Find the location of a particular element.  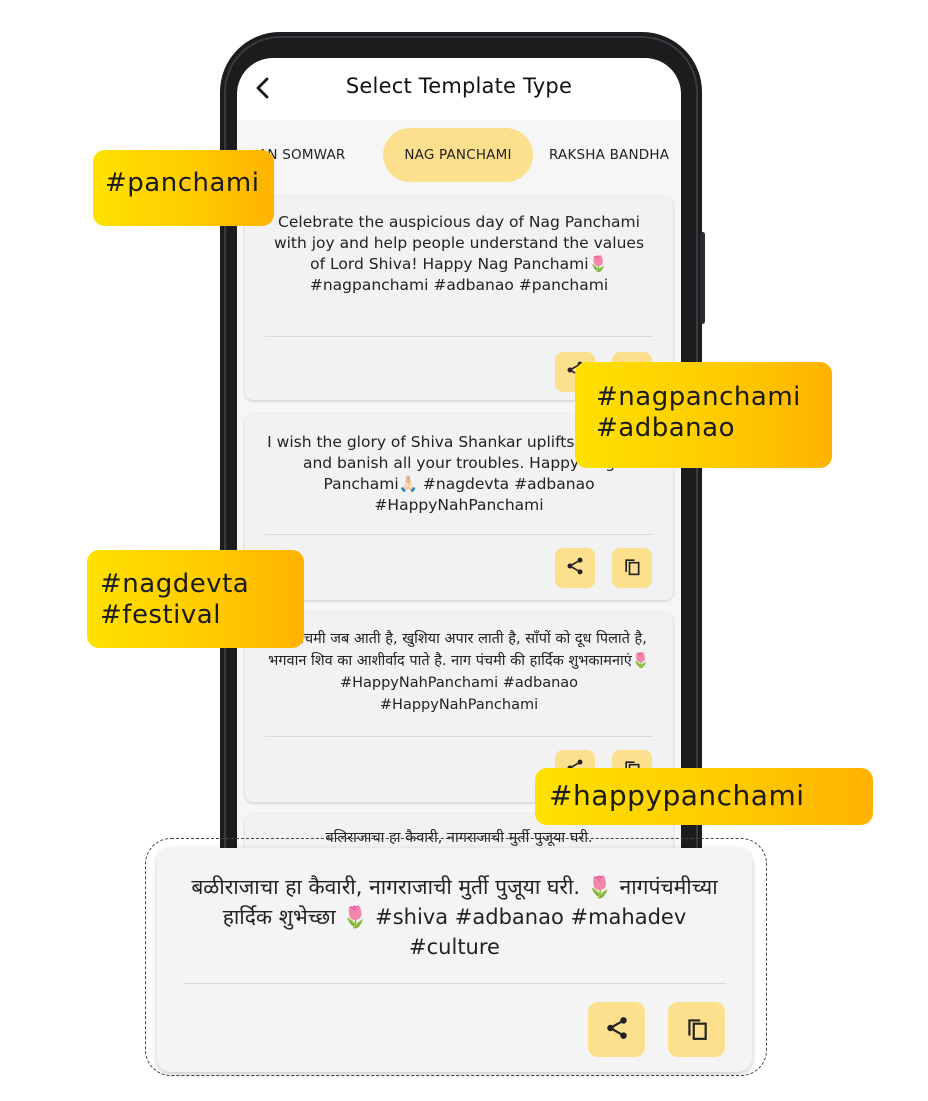

template-type-tabs: AN SOMWAR NAG PANCHAMI RAKSHA BANDHA is located at coordinates (459, 152).